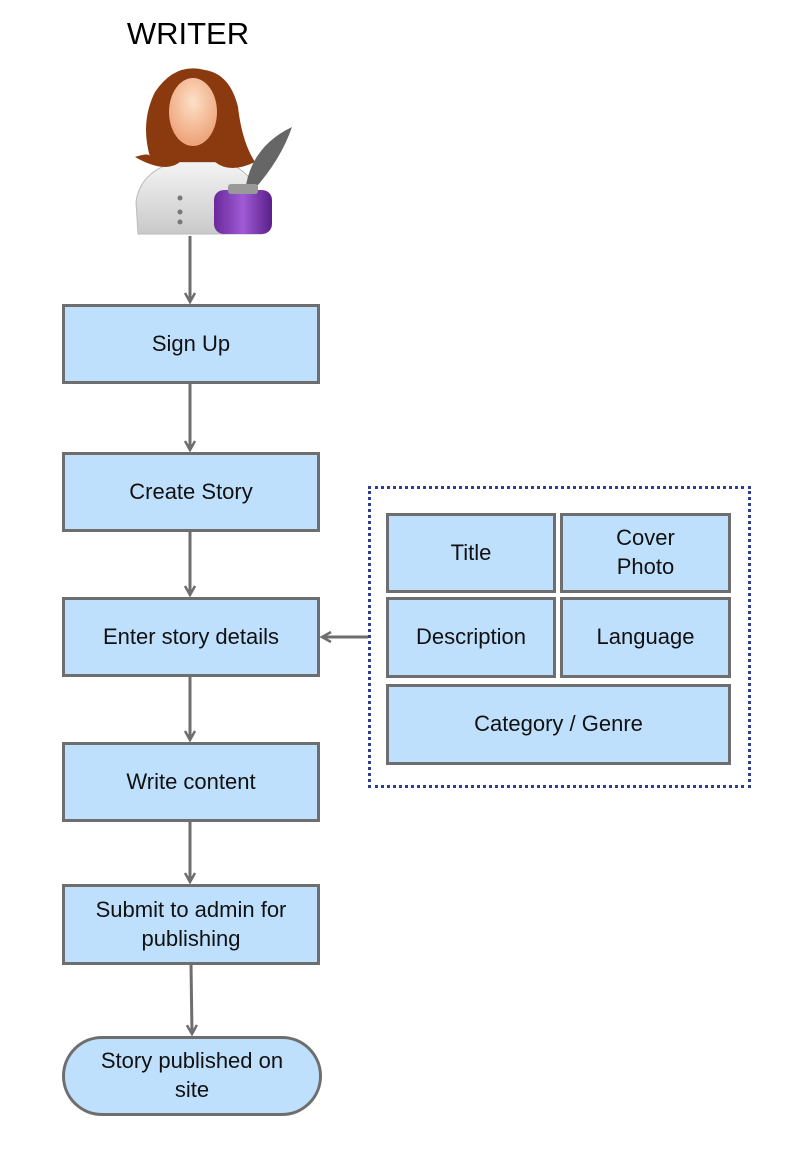  I want to click on step-enter-story-details: Enter story details, so click(191, 637).